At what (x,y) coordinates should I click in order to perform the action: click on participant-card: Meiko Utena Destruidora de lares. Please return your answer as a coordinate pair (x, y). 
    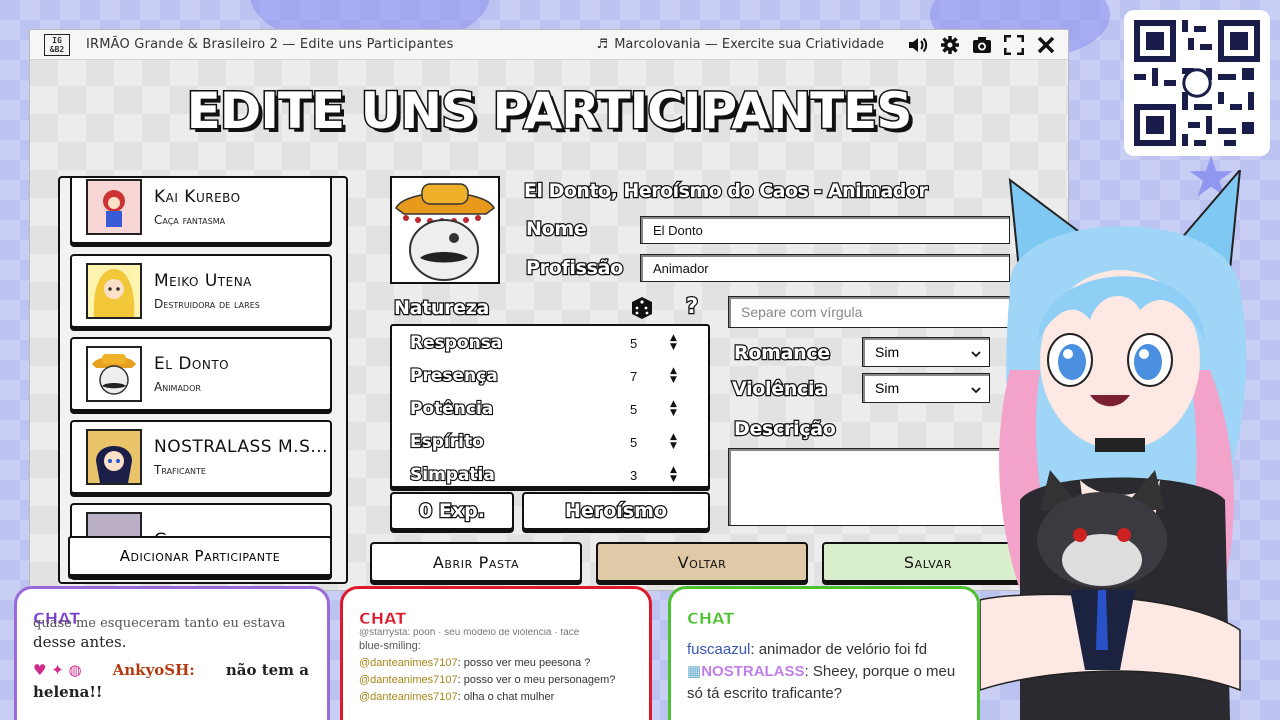
    Looking at the image, I should click on (201, 291).